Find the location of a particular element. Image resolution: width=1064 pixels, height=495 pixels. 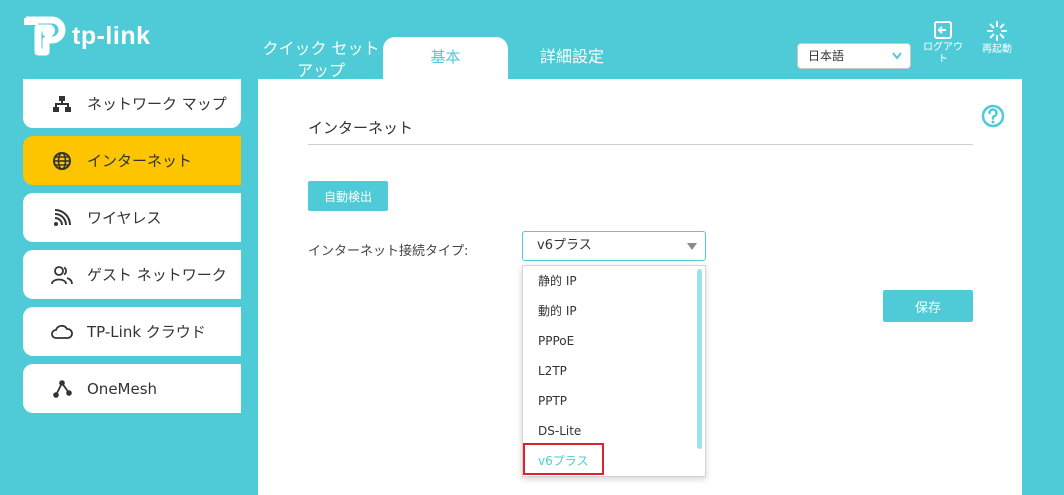

save-button: 保存 is located at coordinates (928, 306).